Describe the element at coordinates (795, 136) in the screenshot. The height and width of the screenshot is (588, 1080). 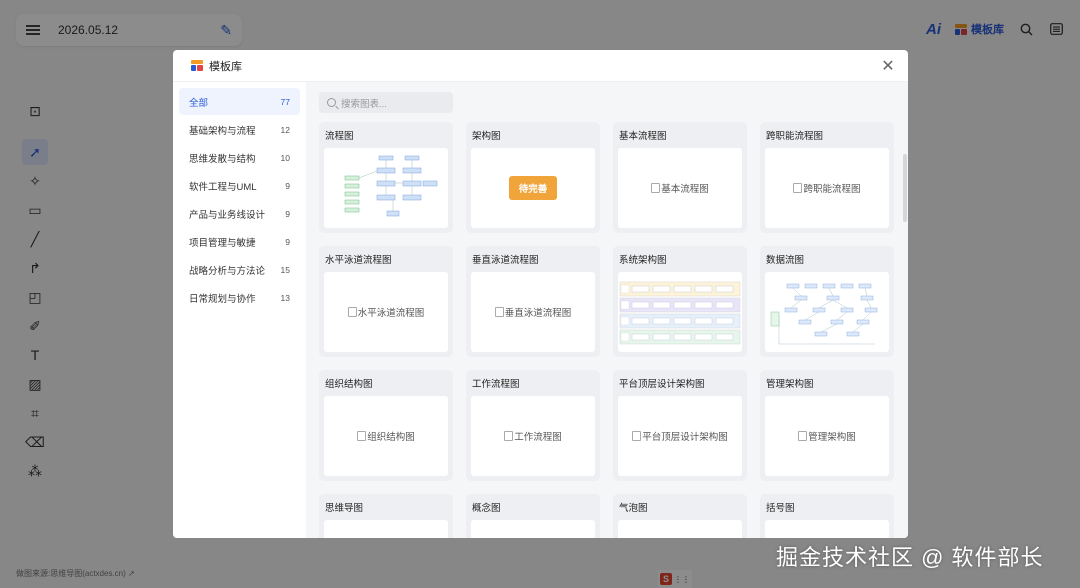
I see `template-title: 跨职能流程图` at that location.